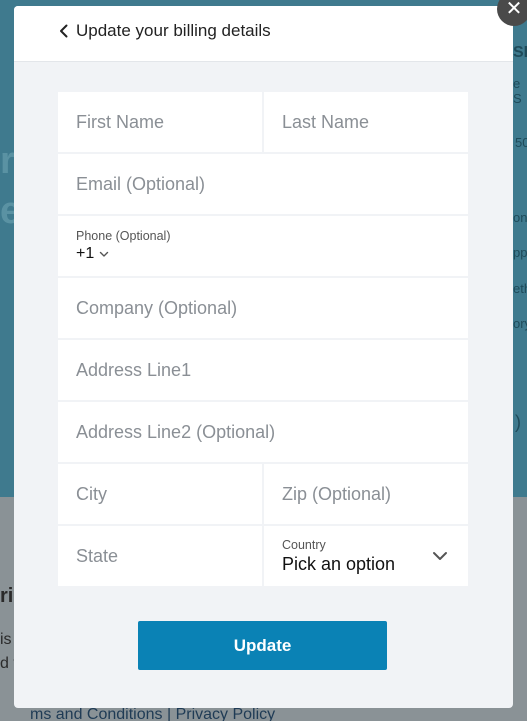 The width and height of the screenshot is (527, 721). I want to click on company-row: Company (Optional), so click(263, 308).